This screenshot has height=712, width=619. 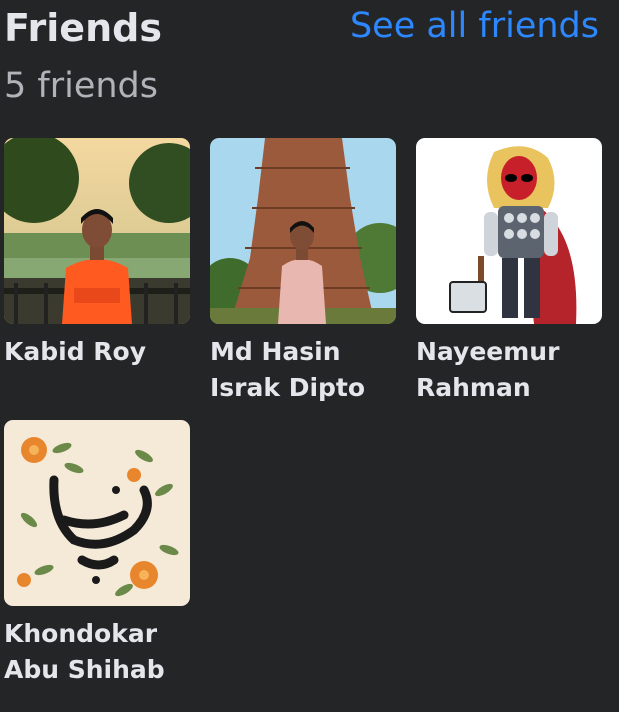 I want to click on friends-count: 5 friends, so click(x=81, y=86).